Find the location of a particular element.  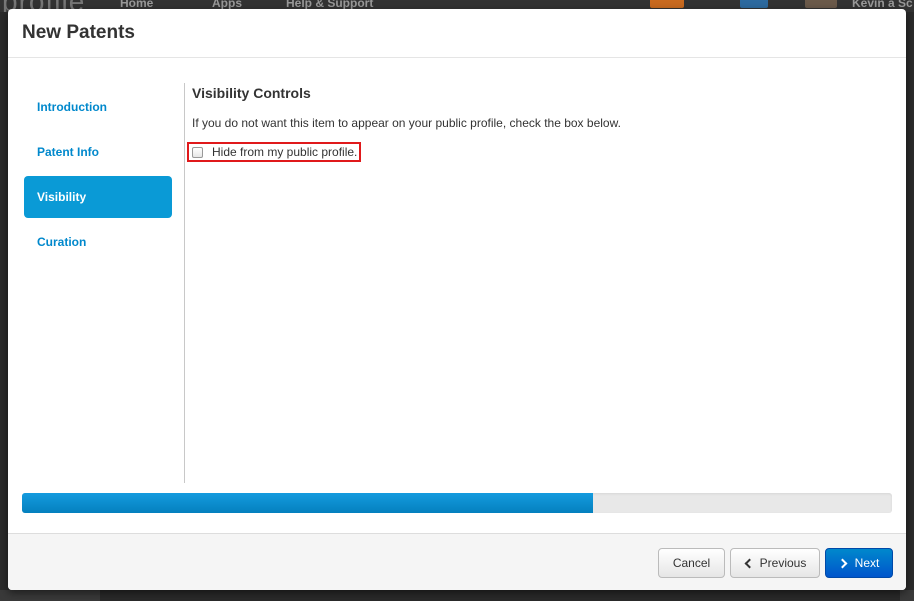

section-heading: Visibility Controls is located at coordinates (251, 93).